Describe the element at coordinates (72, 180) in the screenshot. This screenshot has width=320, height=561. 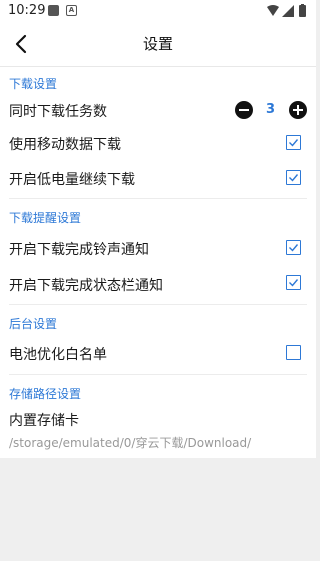
I see `low-battery-label: 开启低电量继续下载` at that location.